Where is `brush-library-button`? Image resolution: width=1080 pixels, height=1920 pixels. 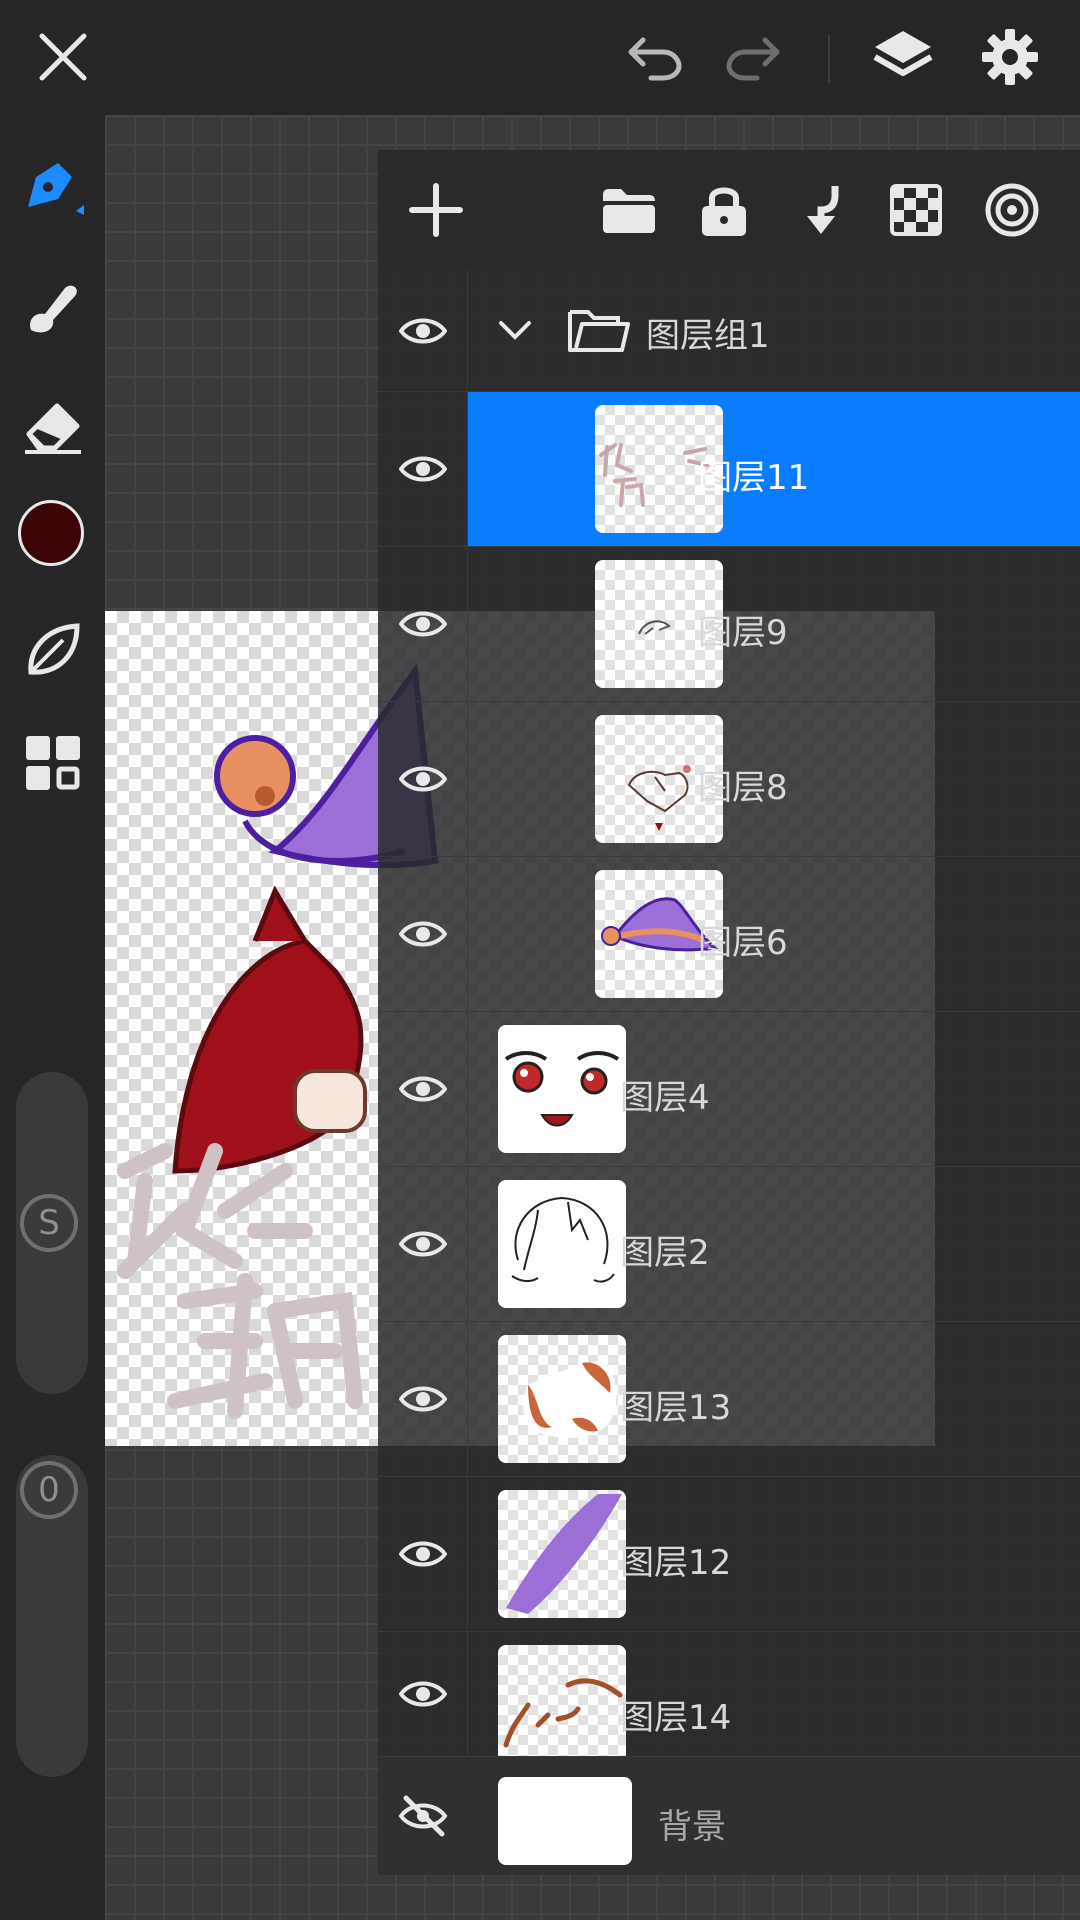
brush-library-button is located at coordinates (52, 649).